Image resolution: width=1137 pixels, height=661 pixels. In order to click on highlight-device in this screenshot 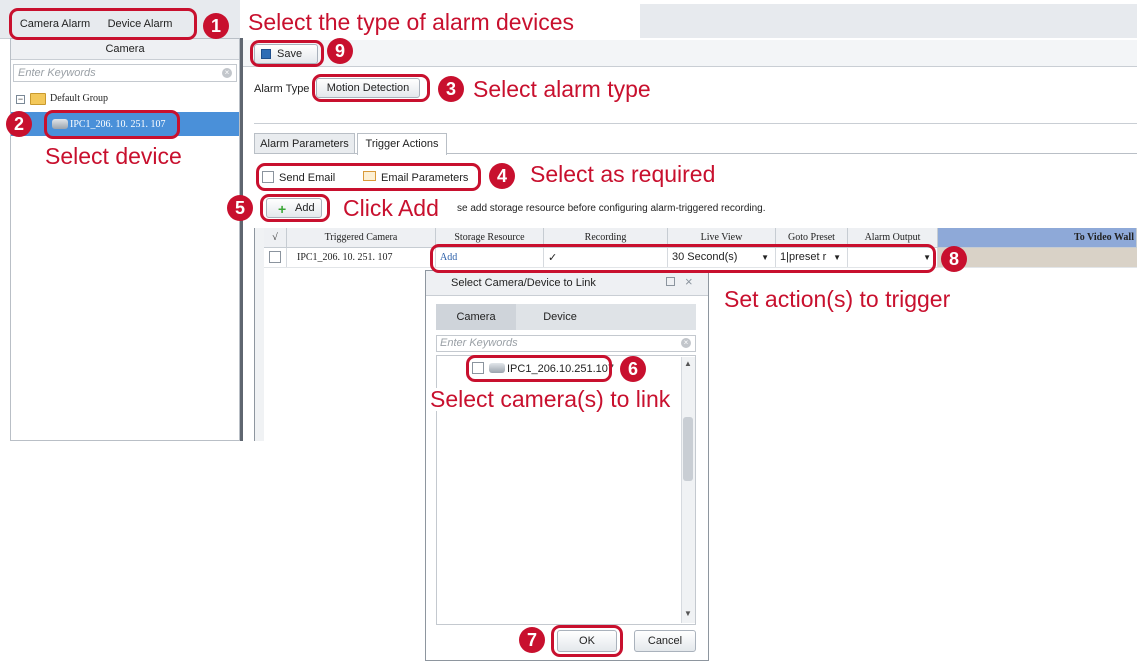, I will do `click(112, 124)`.